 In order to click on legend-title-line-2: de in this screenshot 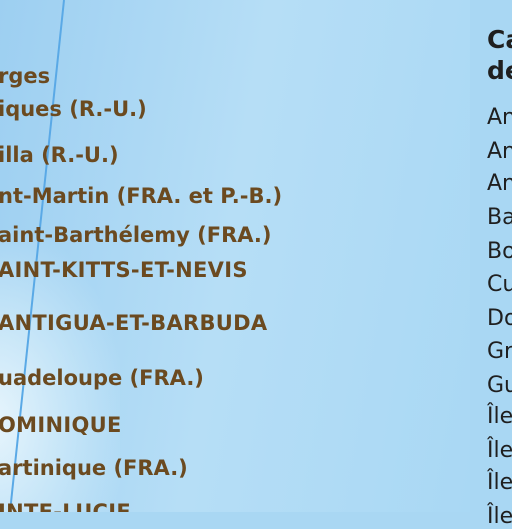, I will do `click(499, 70)`.